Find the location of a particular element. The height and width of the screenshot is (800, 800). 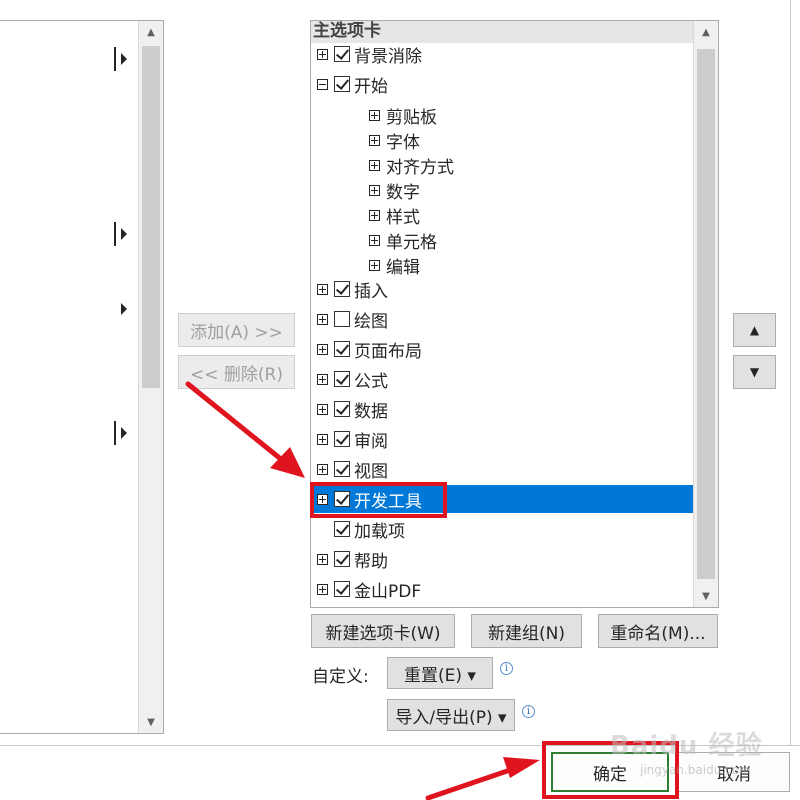

watermark-url: jingyan.baidu.com is located at coordinates (695, 770).